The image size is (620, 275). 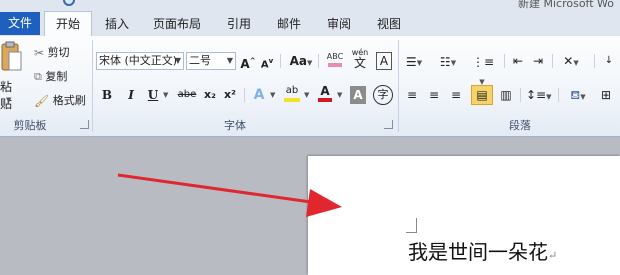 What do you see at coordinates (292, 90) in the screenshot?
I see `highlight-glyph: ab` at bounding box center [292, 90].